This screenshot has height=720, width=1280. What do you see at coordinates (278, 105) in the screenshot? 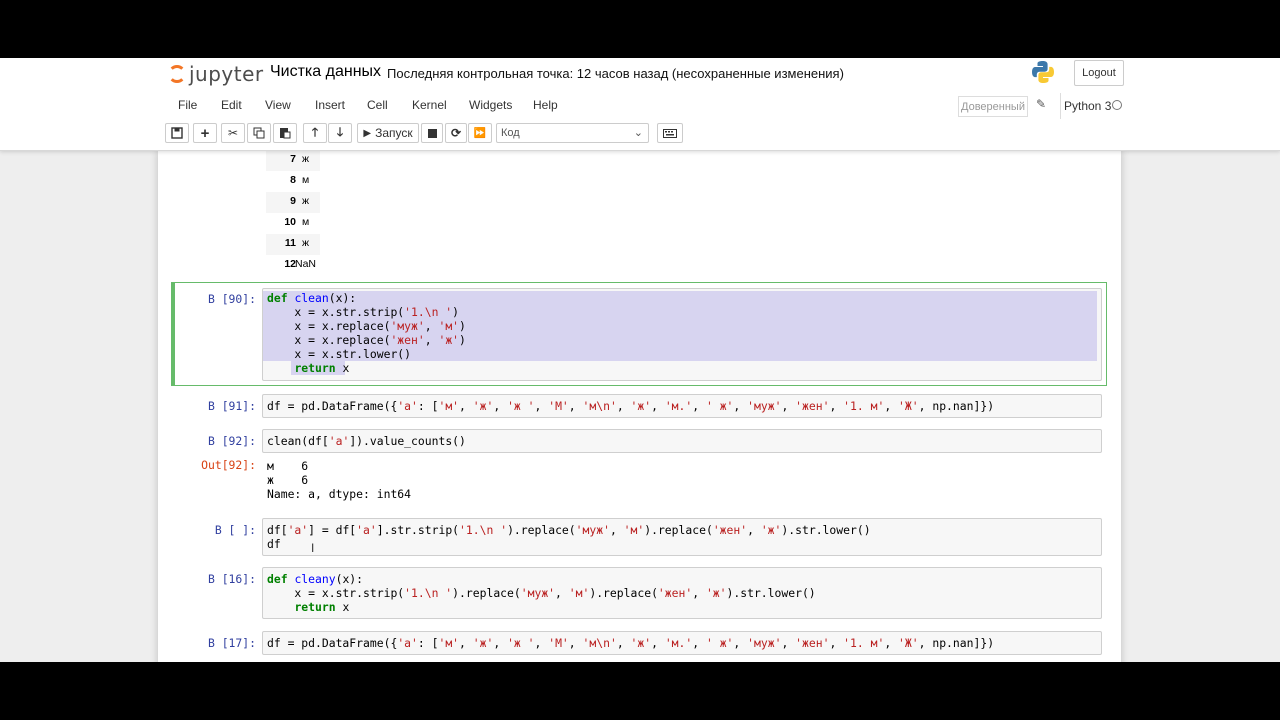
I see `menu-view: View` at bounding box center [278, 105].